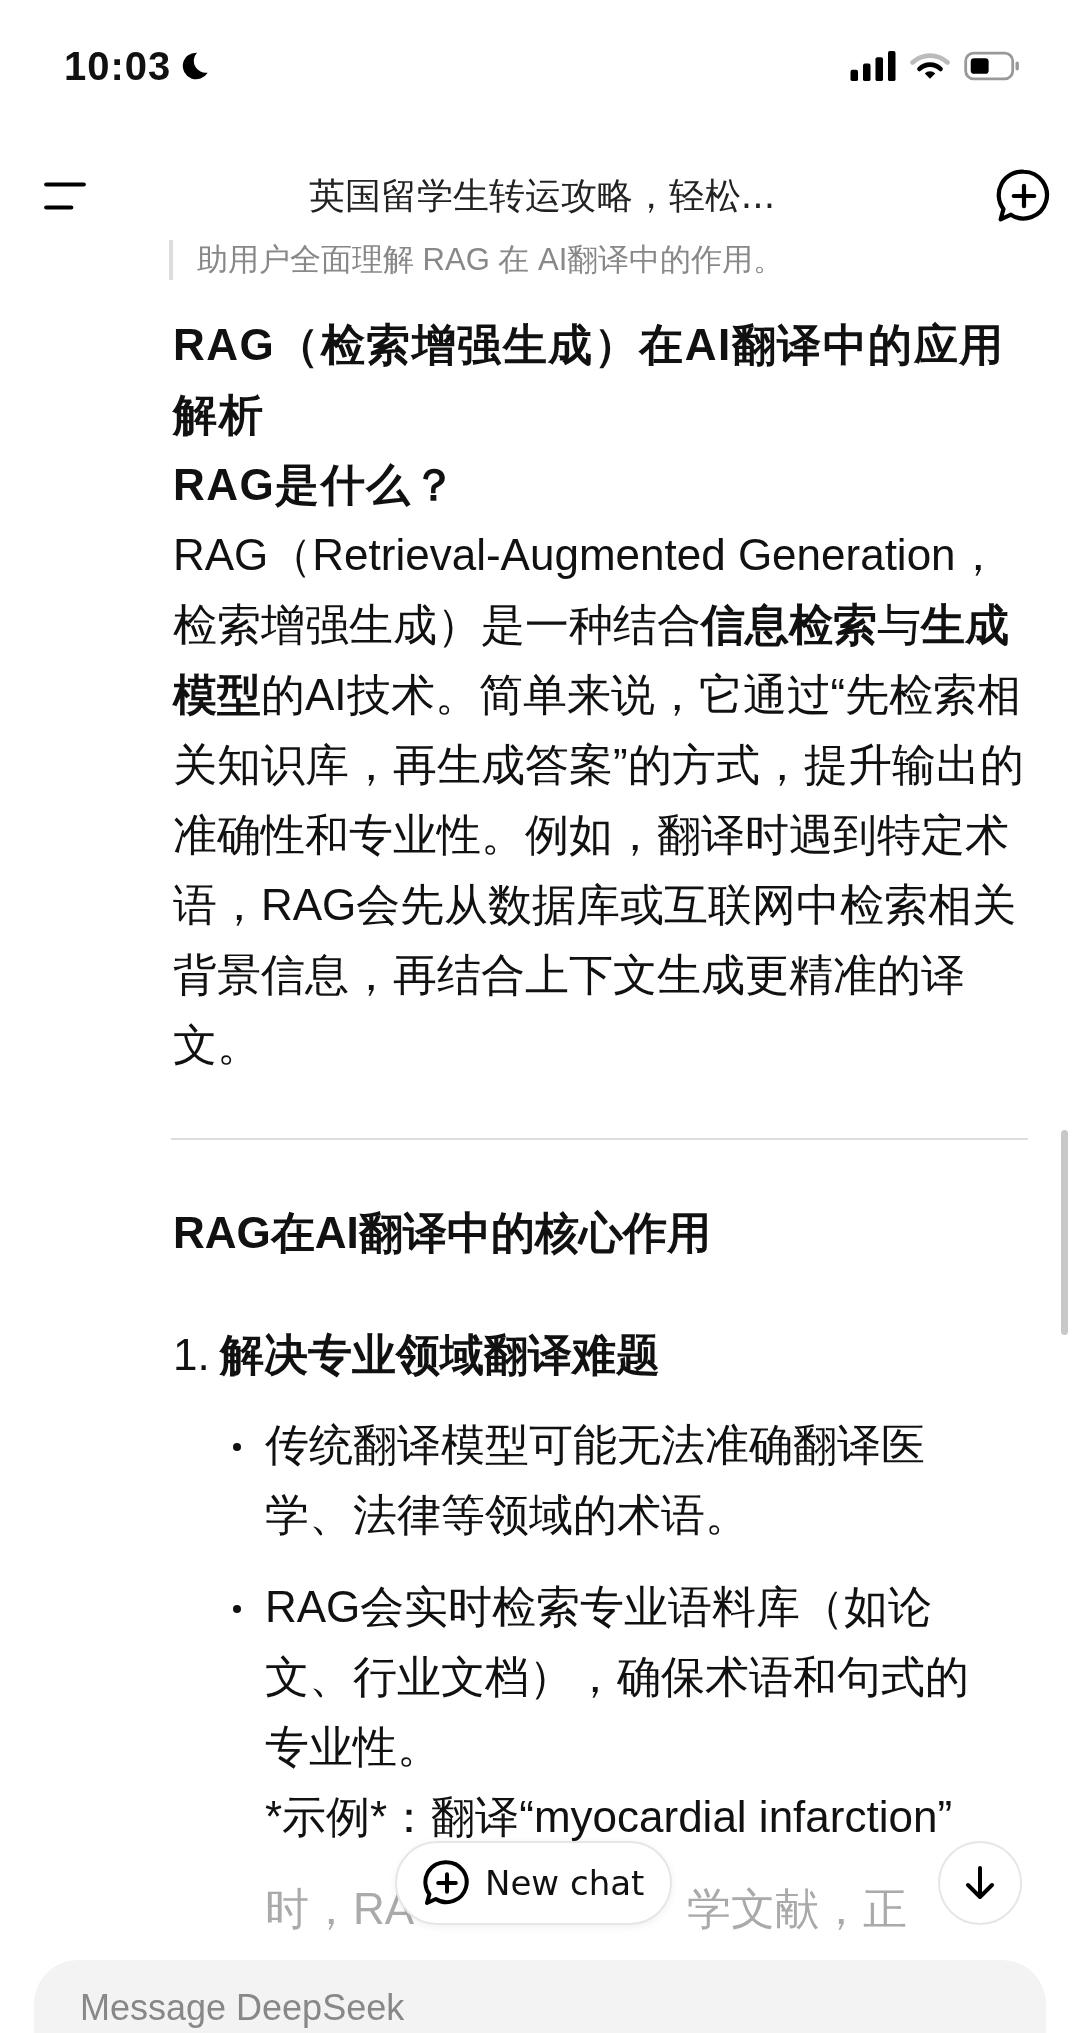  Describe the element at coordinates (65, 196) in the screenshot. I see `menu-icon` at that location.